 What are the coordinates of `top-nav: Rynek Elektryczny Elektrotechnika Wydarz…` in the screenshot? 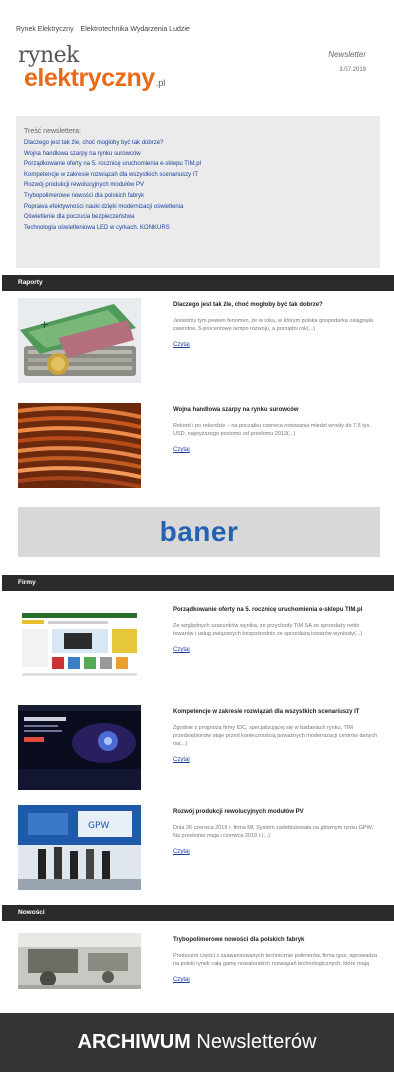 It's located at (105, 29).